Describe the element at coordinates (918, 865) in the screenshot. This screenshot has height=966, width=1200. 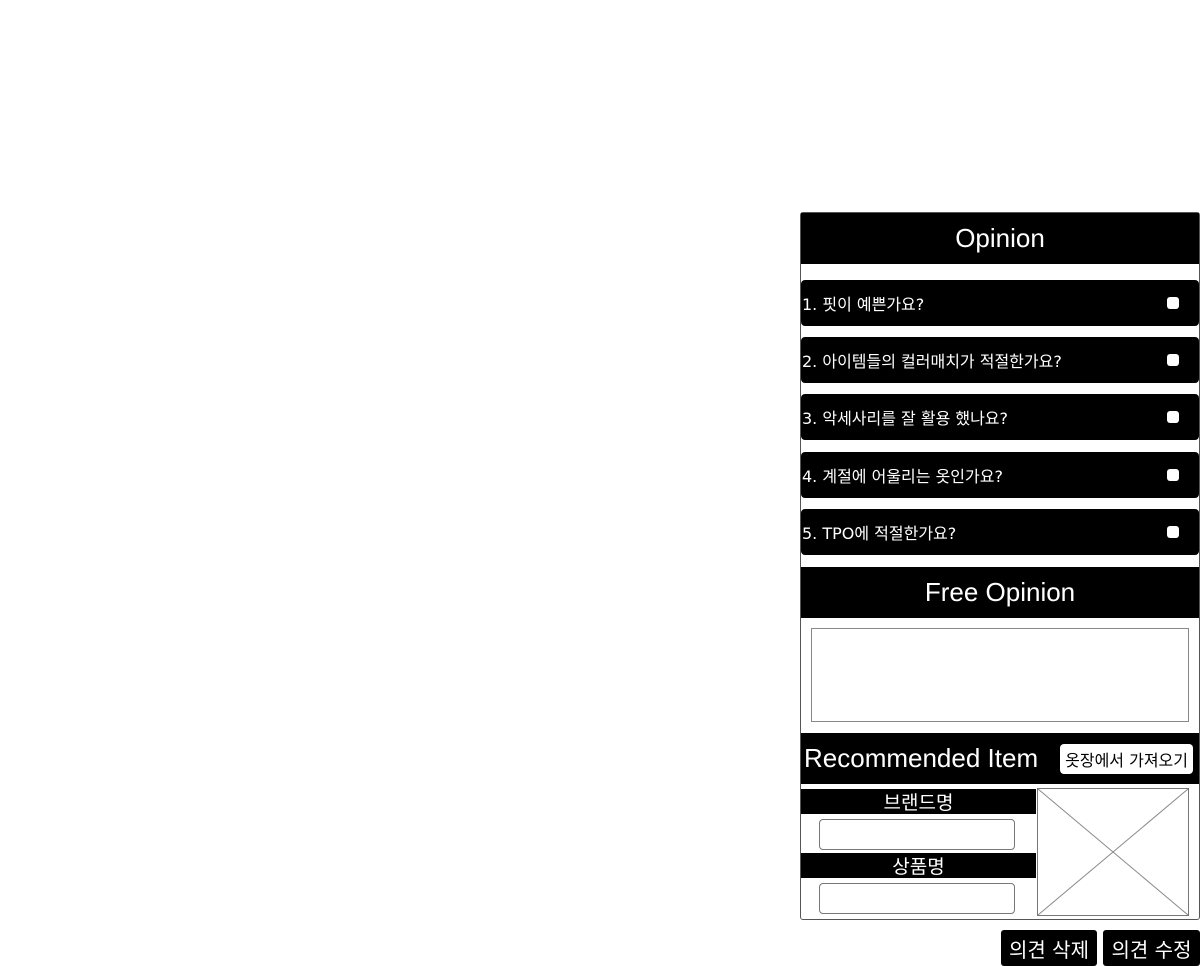
I see `product-label: 상품명` at that location.